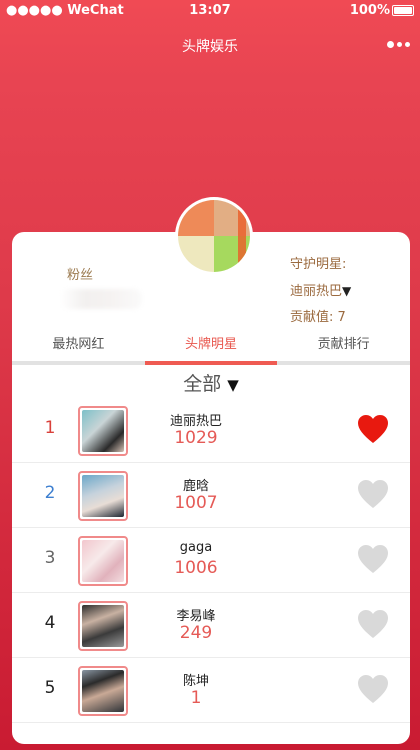 Image resolution: width=420 pixels, height=750 pixels. What do you see at coordinates (50, 623) in the screenshot?
I see `rank-number: 4` at bounding box center [50, 623].